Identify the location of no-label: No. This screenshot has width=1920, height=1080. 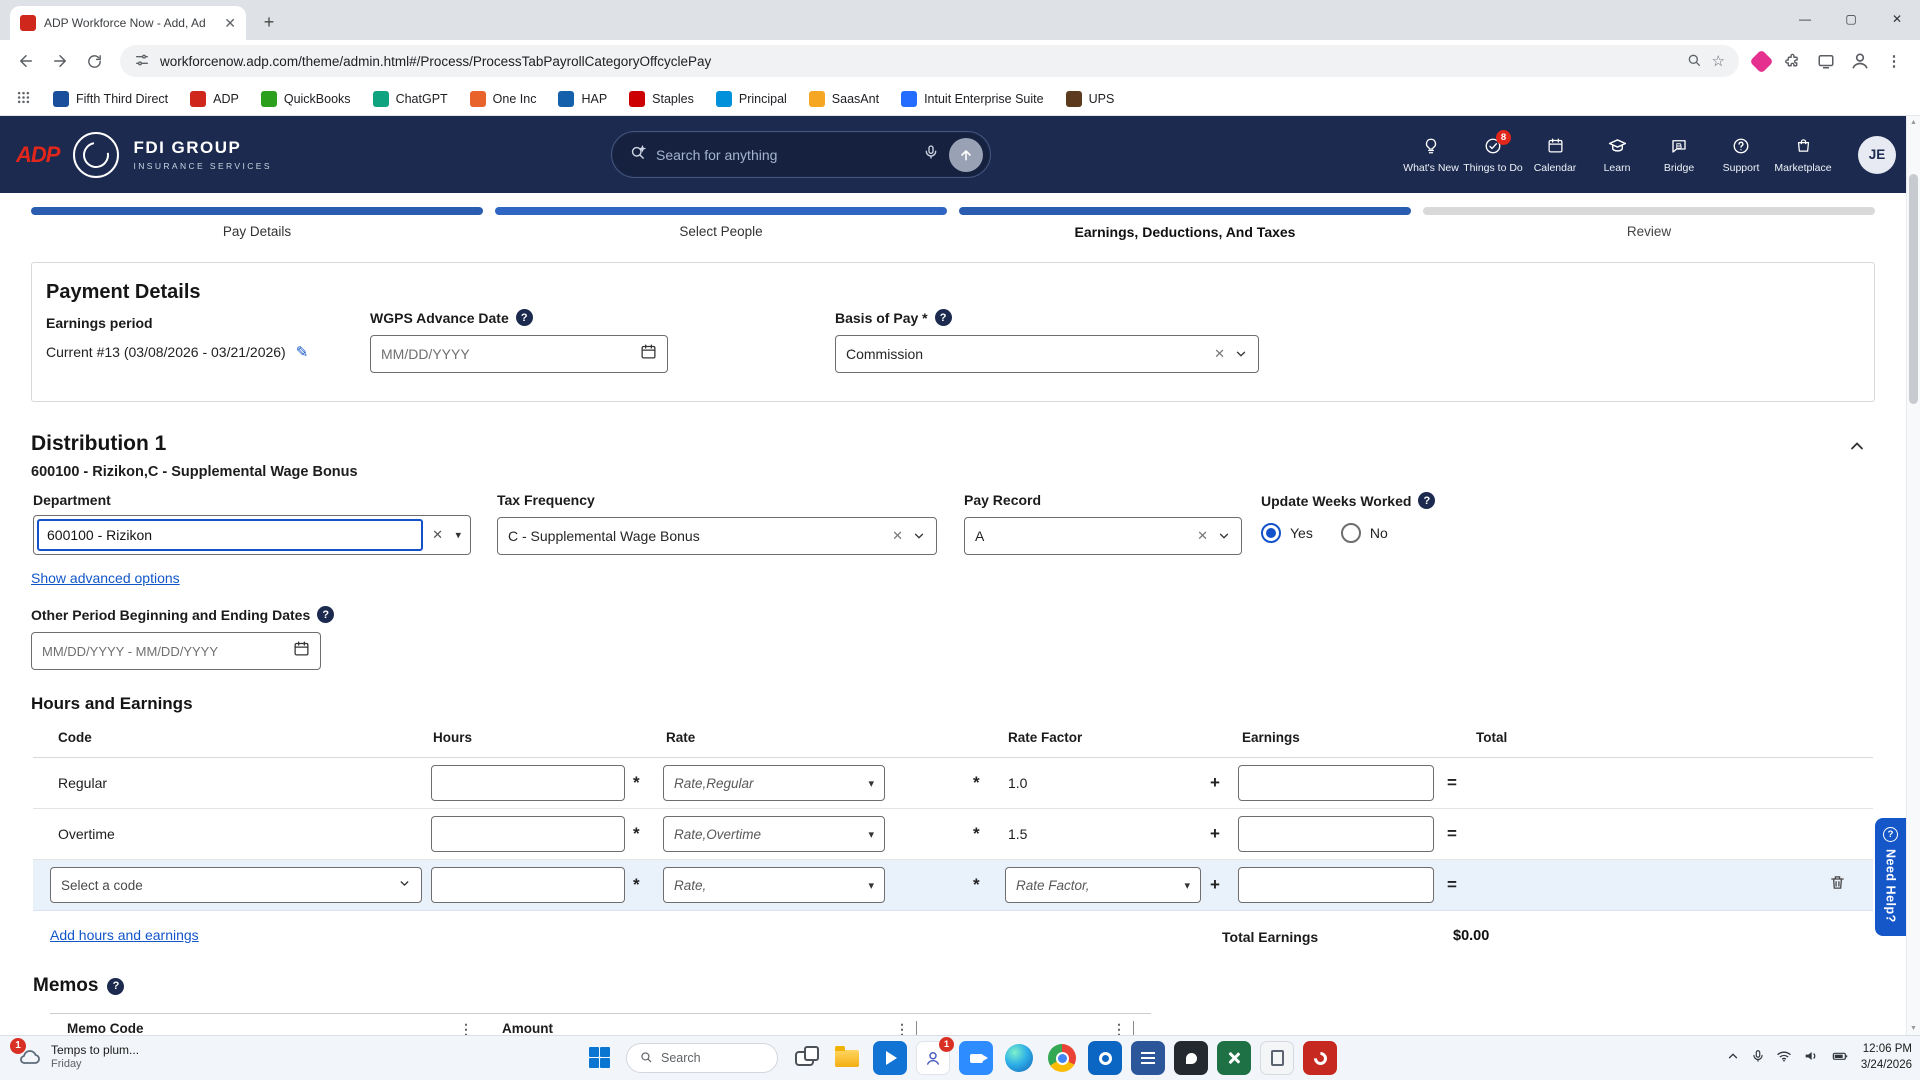
(1379, 533).